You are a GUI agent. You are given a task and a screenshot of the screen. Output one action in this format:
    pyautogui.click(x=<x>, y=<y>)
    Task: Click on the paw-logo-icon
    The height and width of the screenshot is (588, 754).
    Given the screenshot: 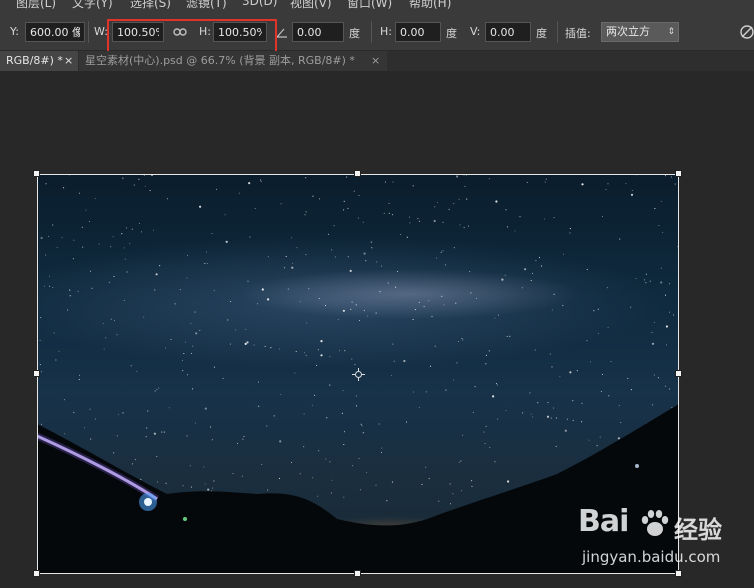 What is the action you would take?
    pyautogui.click(x=655, y=523)
    